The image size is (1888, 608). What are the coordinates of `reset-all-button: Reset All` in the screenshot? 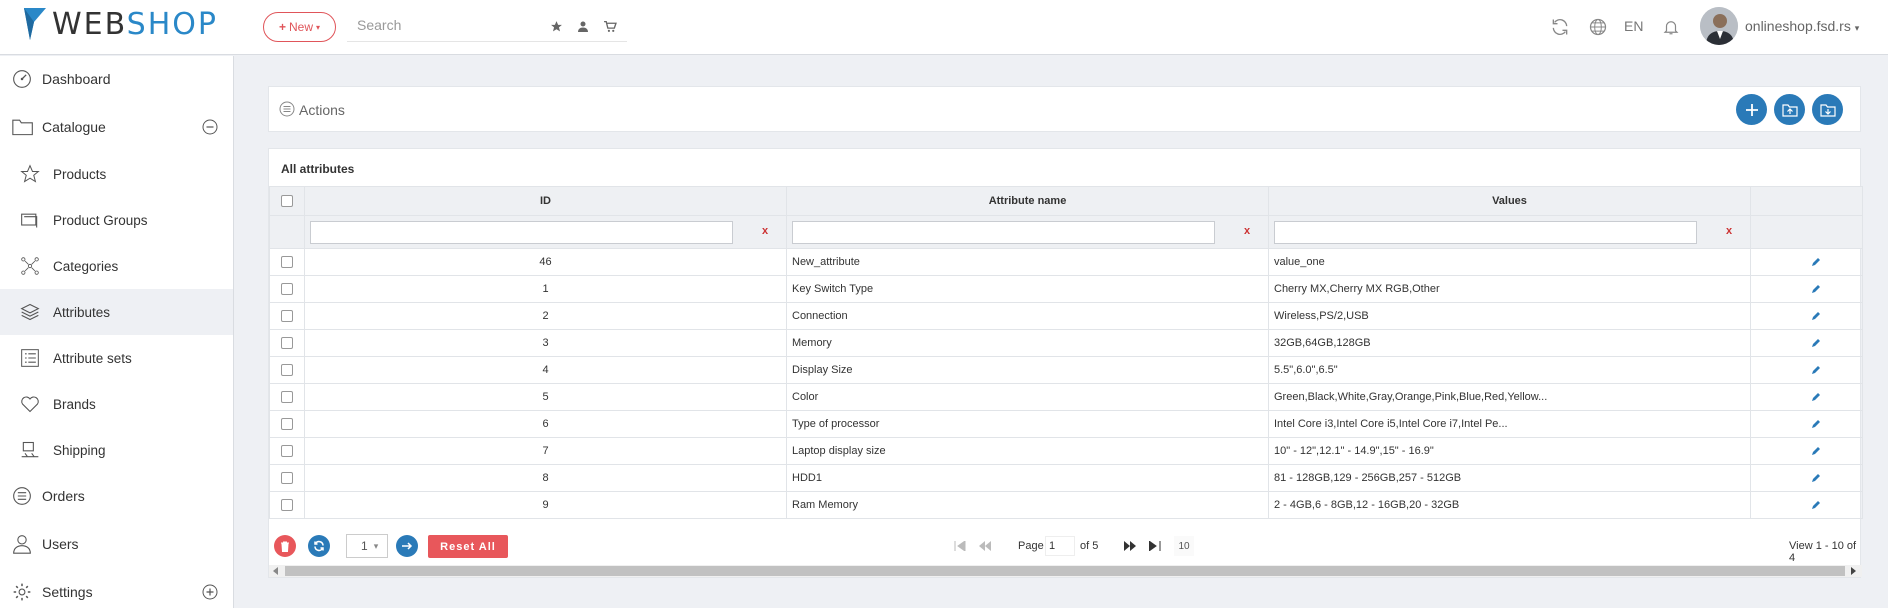 It's located at (468, 546).